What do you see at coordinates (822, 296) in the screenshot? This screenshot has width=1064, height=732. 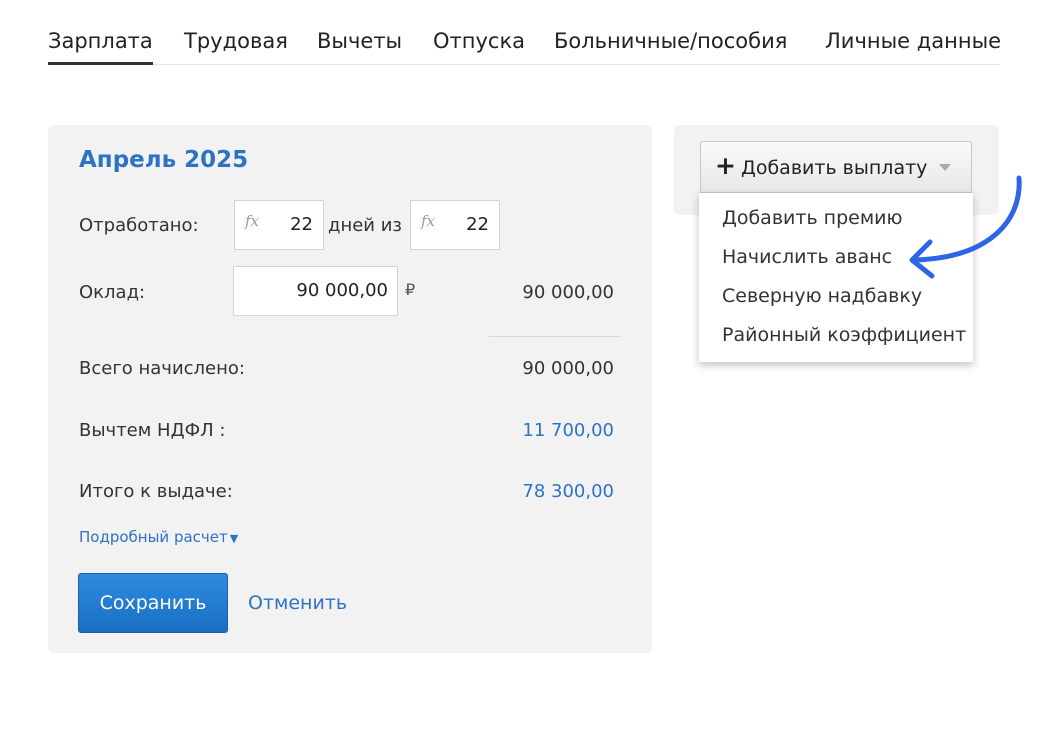 I see `menu-item-north-allowance: Северную надбавку` at bounding box center [822, 296].